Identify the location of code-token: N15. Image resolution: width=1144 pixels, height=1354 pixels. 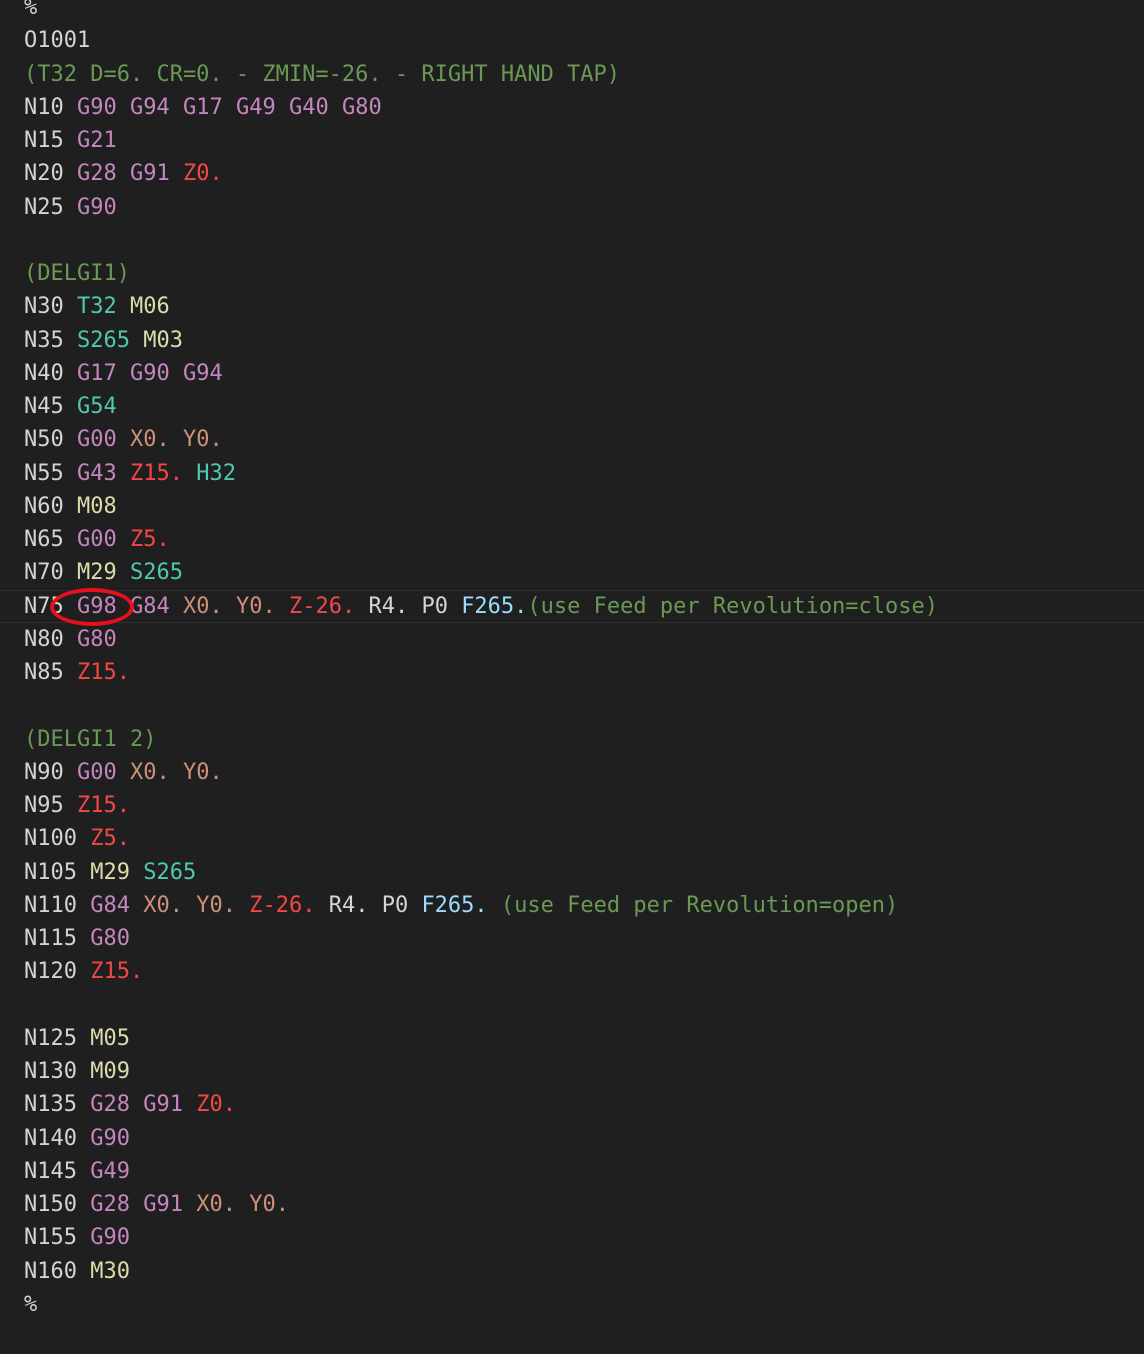
(50, 140).